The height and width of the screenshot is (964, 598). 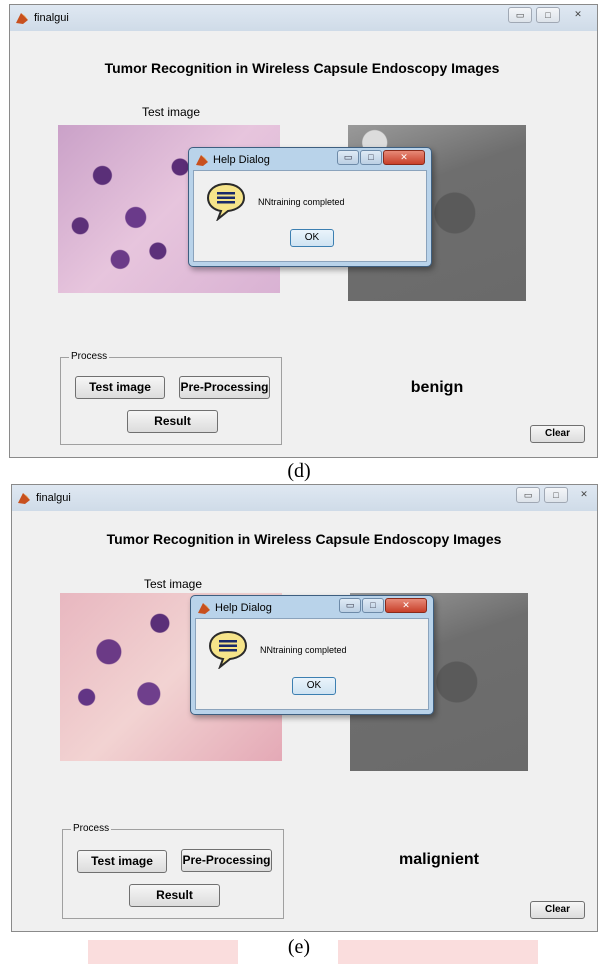 I want to click on result-label: benign, so click(x=437, y=387).